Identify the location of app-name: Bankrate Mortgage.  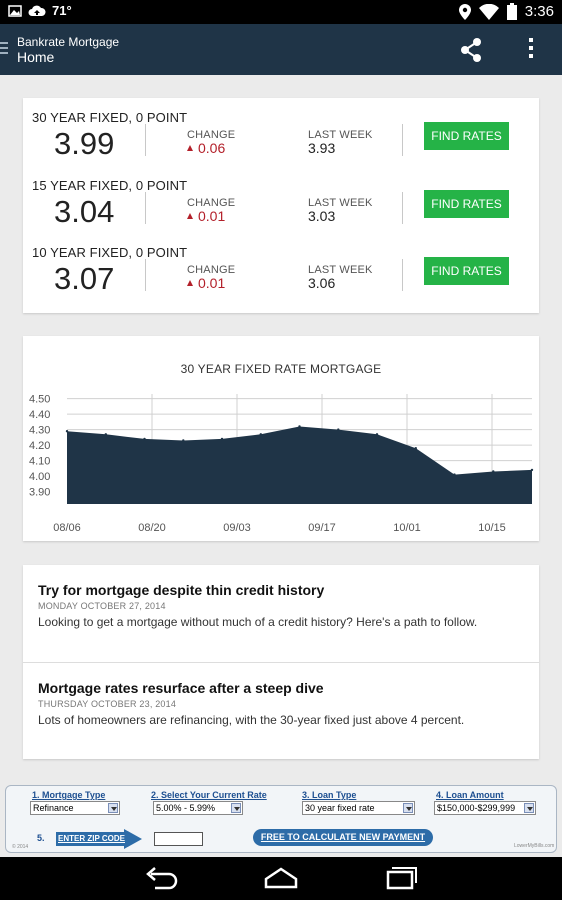
(68, 42).